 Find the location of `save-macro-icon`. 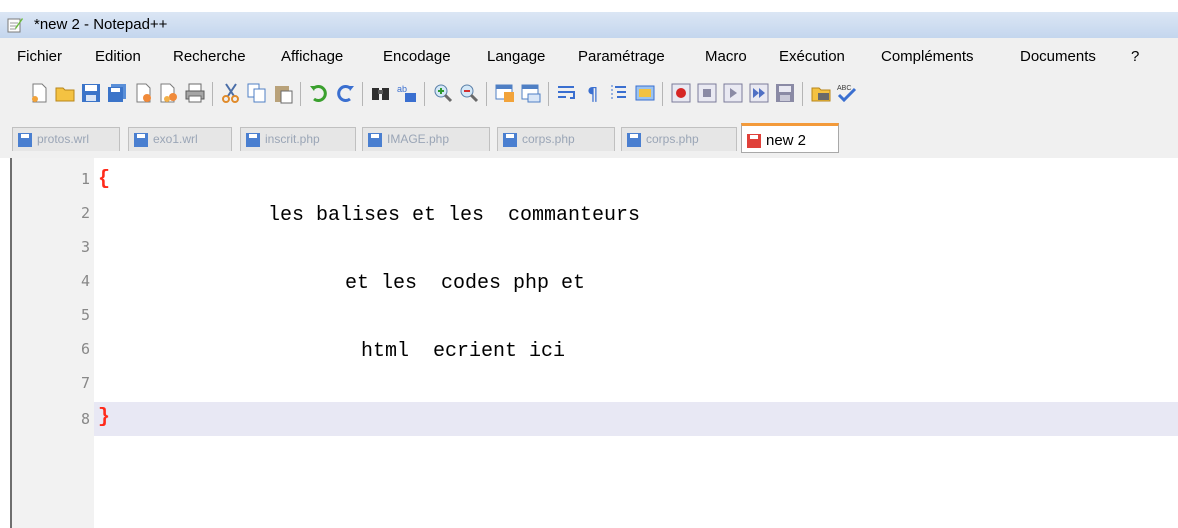

save-macro-icon is located at coordinates (785, 93).